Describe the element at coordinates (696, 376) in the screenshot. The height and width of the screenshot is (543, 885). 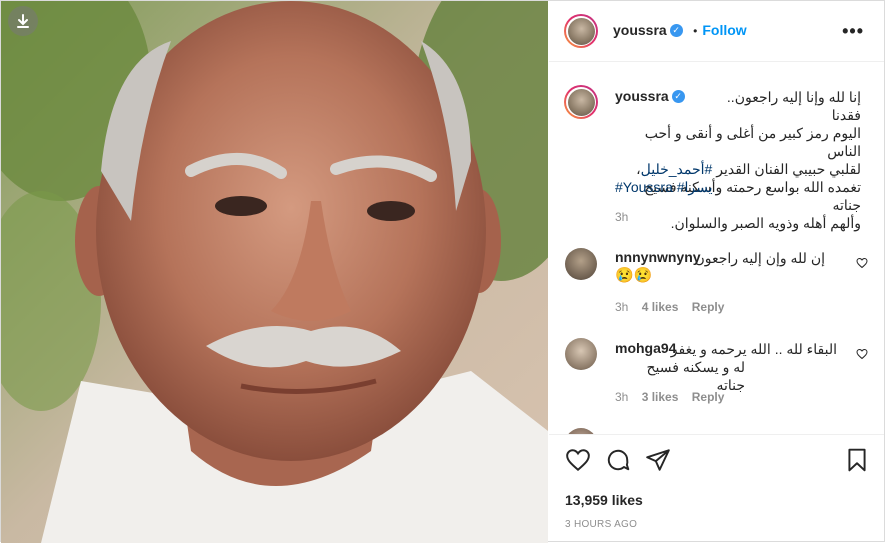
I see `comment-text-line-2: له و يسكنه فسيح جناته` at that location.